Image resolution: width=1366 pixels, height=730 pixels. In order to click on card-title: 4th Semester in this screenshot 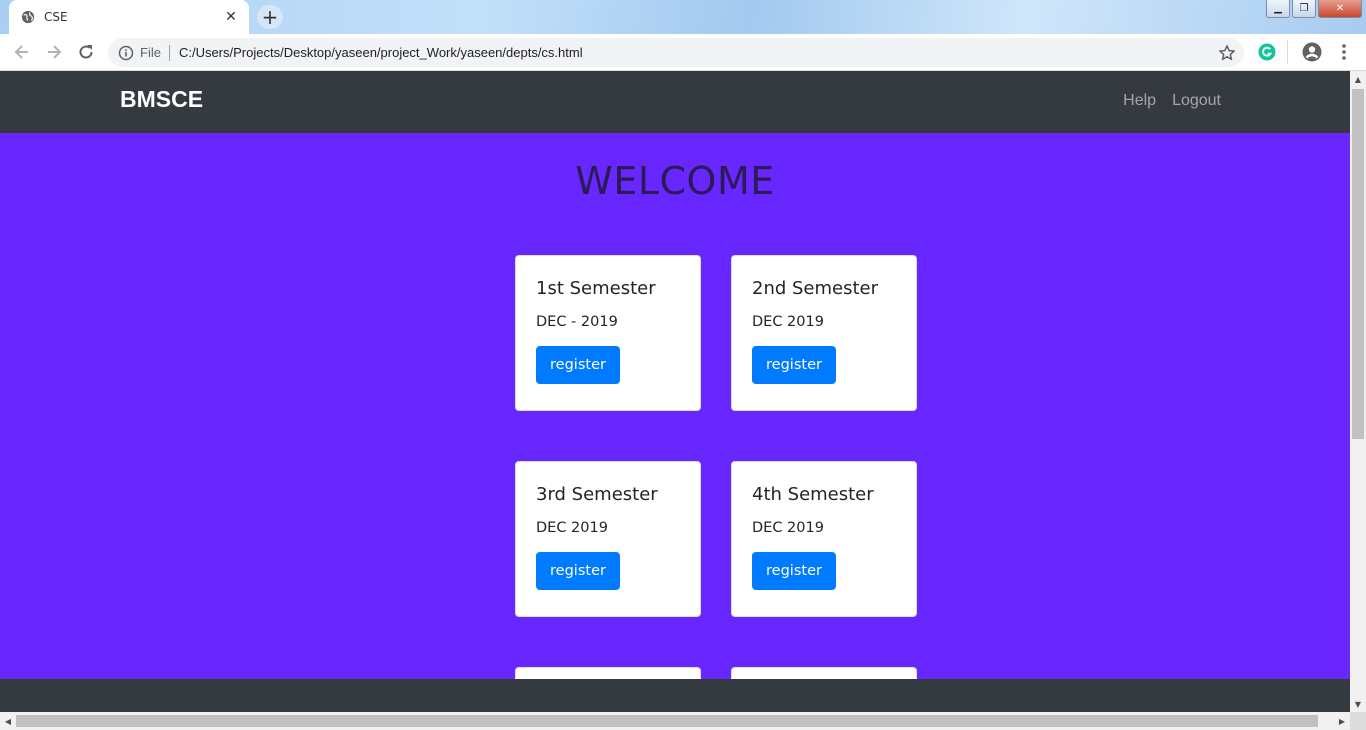, I will do `click(813, 494)`.